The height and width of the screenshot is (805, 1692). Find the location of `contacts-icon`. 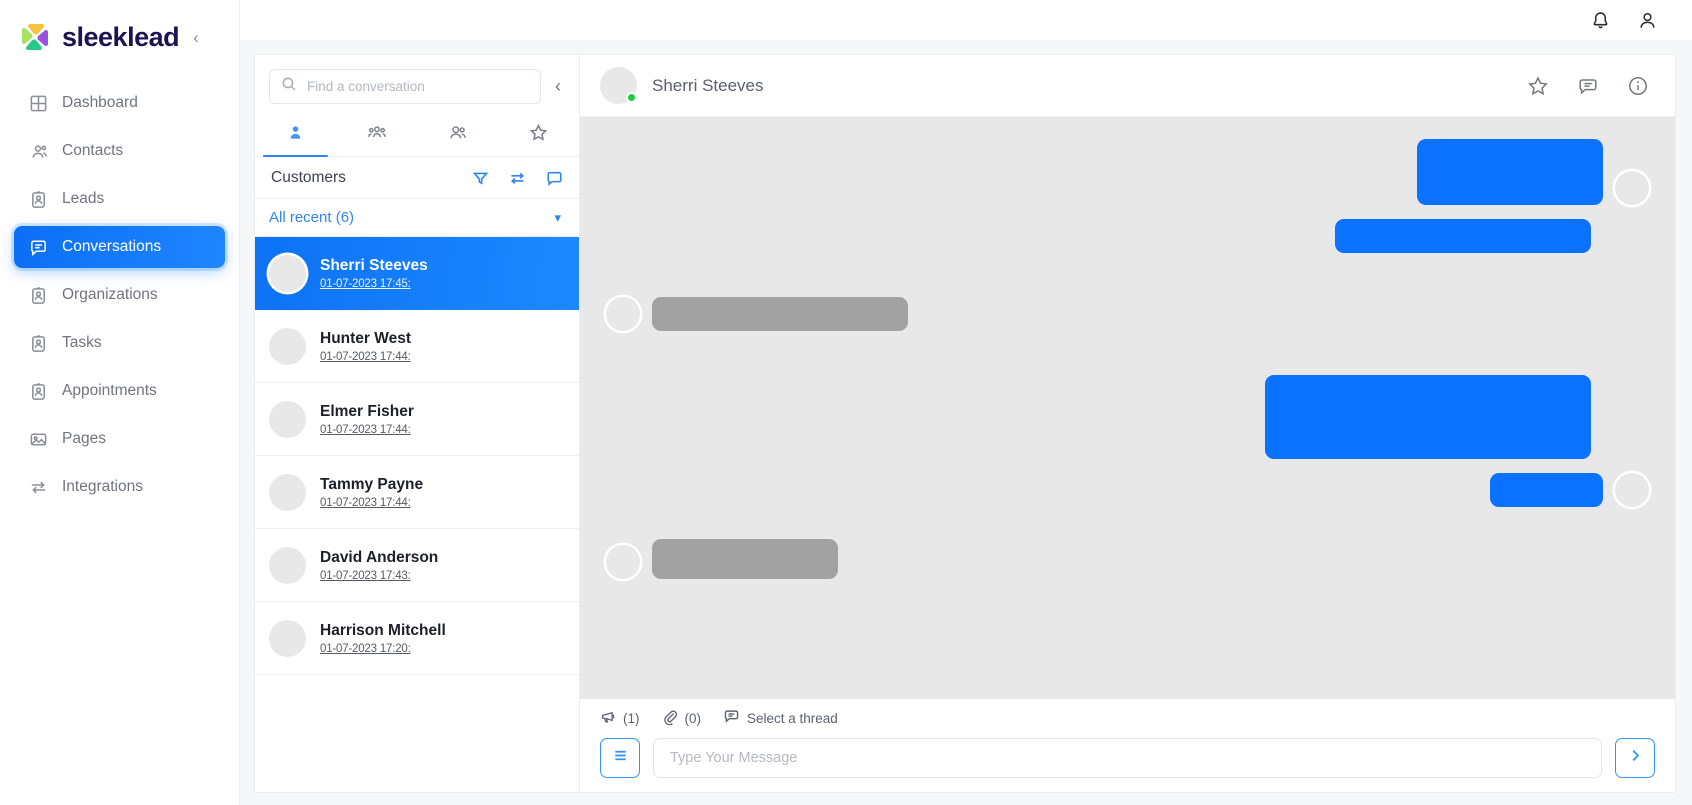

contacts-icon is located at coordinates (38, 151).